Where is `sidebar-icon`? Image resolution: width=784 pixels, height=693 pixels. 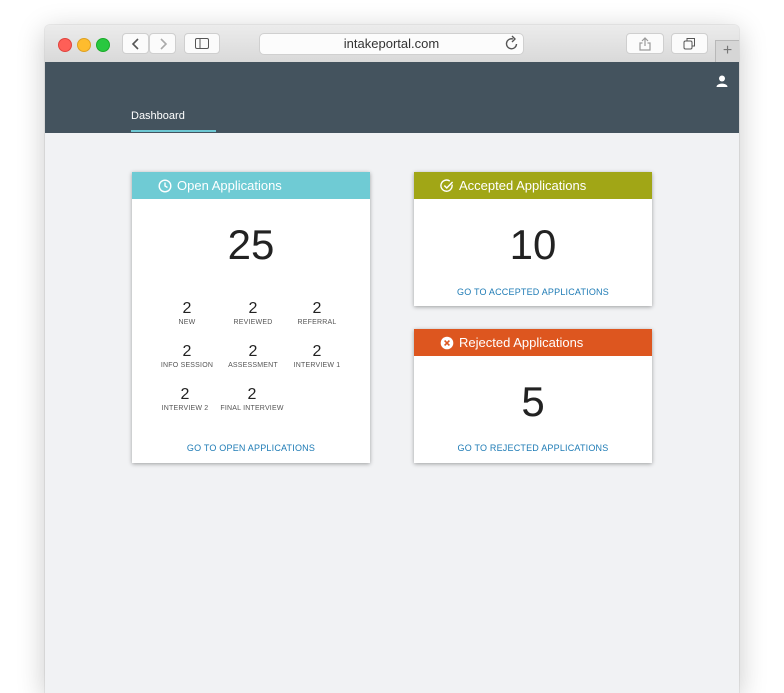 sidebar-icon is located at coordinates (202, 43).